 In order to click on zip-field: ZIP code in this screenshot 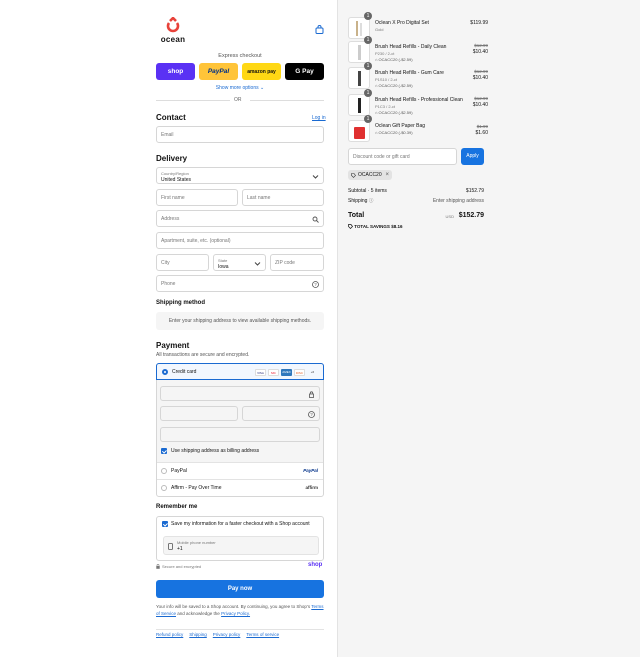, I will do `click(297, 262)`.